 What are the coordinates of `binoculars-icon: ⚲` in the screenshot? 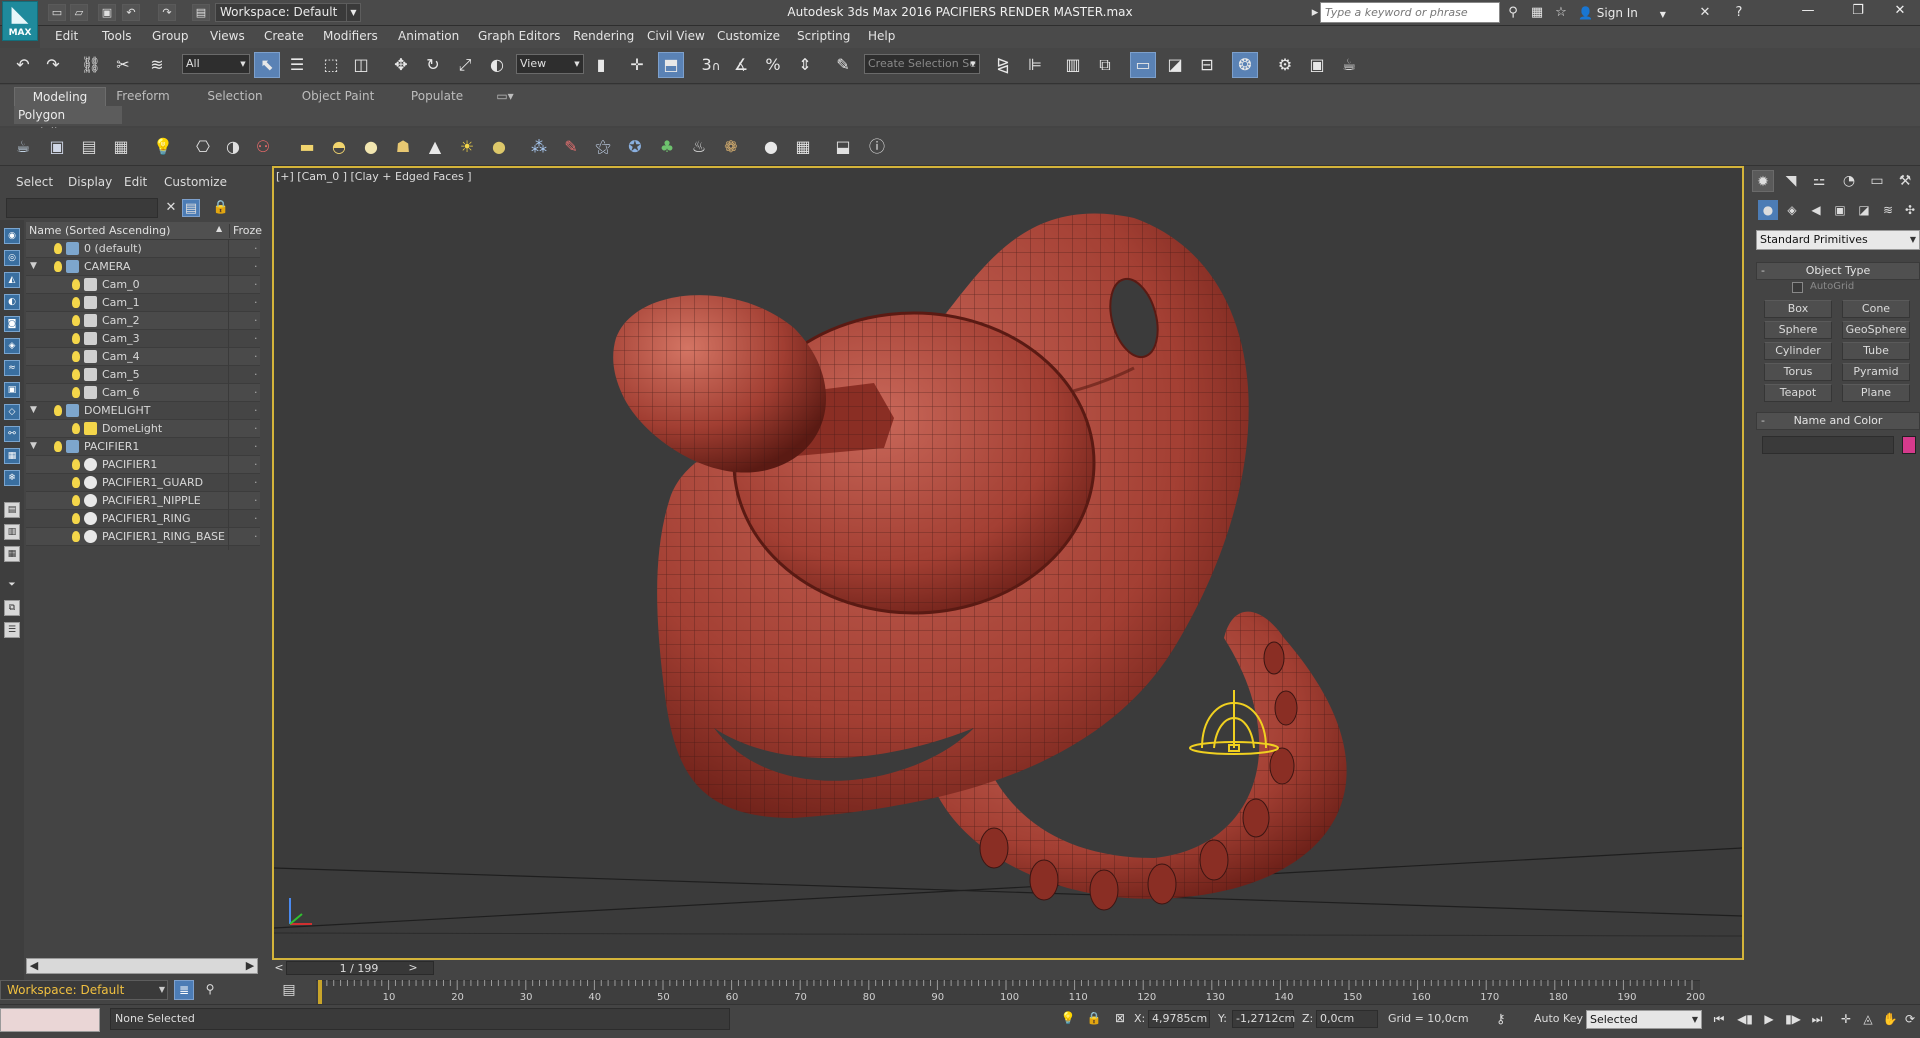 It's located at (1513, 12).